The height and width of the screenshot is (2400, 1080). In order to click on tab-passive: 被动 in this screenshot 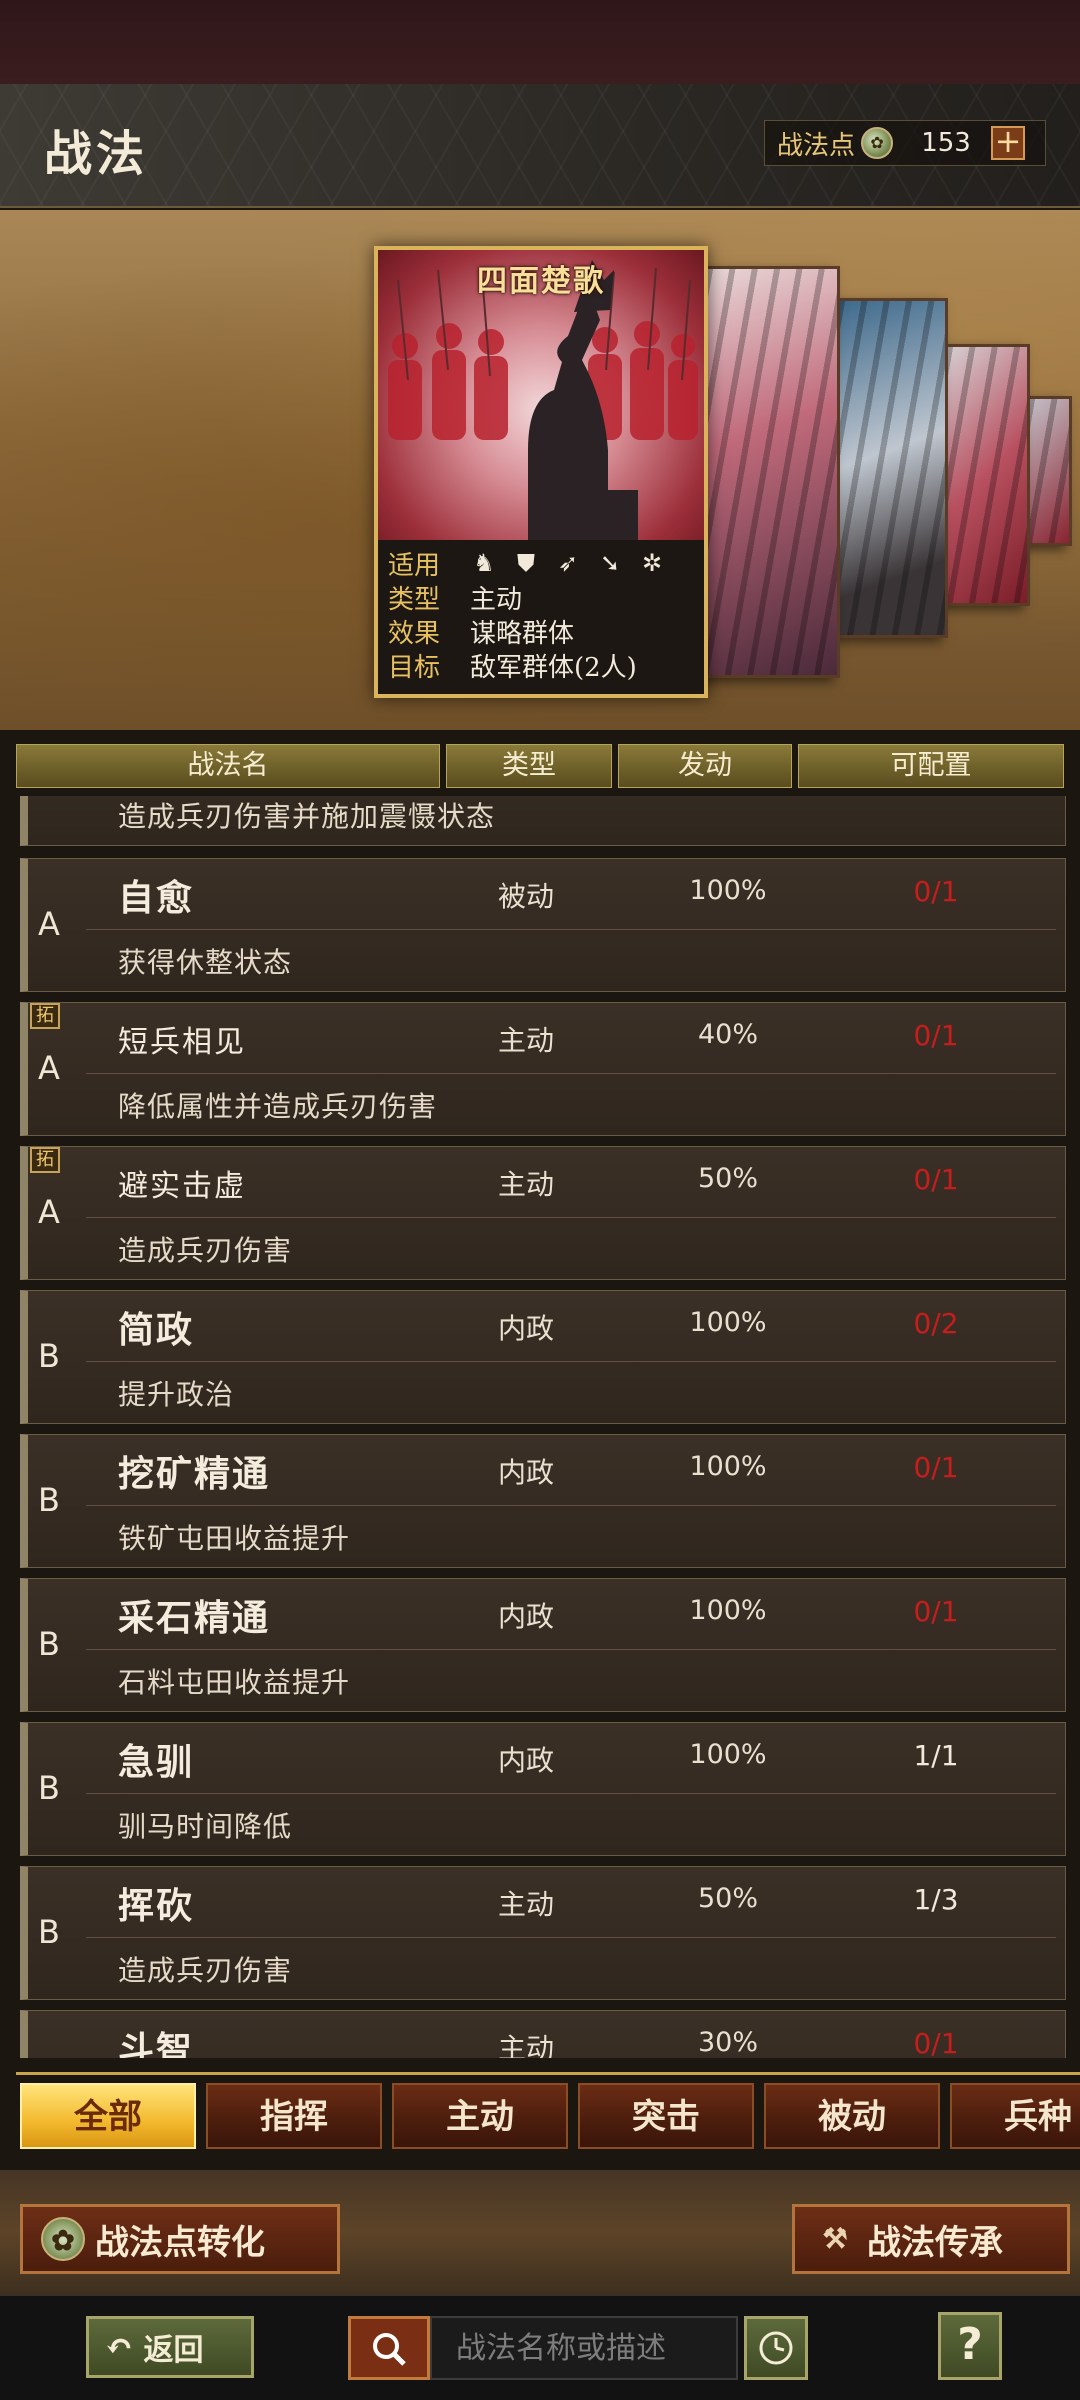, I will do `click(852, 2116)`.